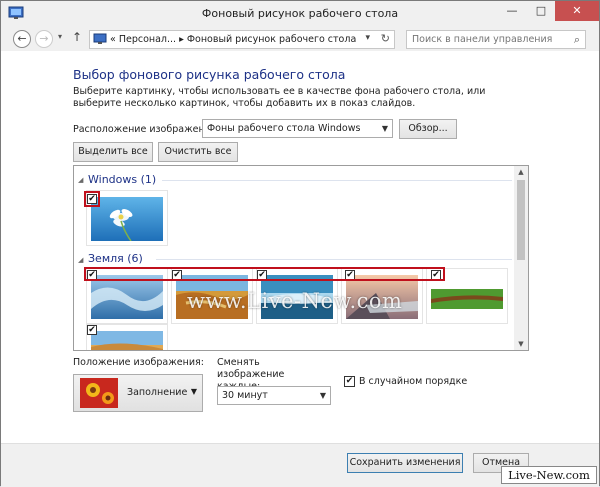  I want to click on page-title: Выбор фонового рисунка рабочего стола, so click(209, 74).